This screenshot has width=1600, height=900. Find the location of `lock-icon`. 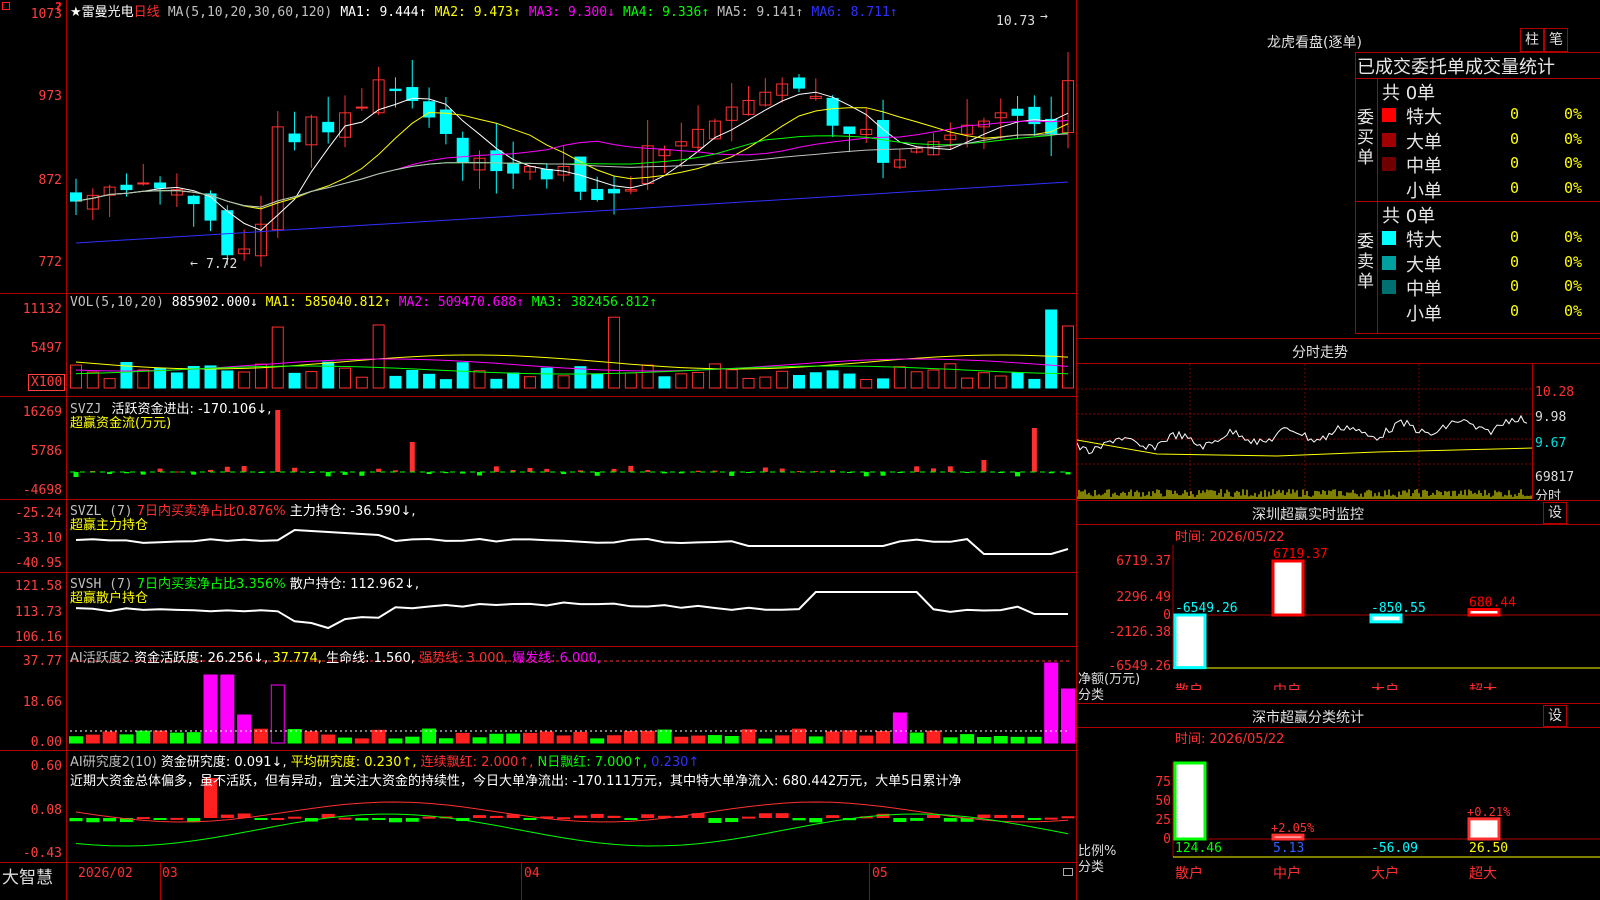

lock-icon is located at coordinates (1068, 872).